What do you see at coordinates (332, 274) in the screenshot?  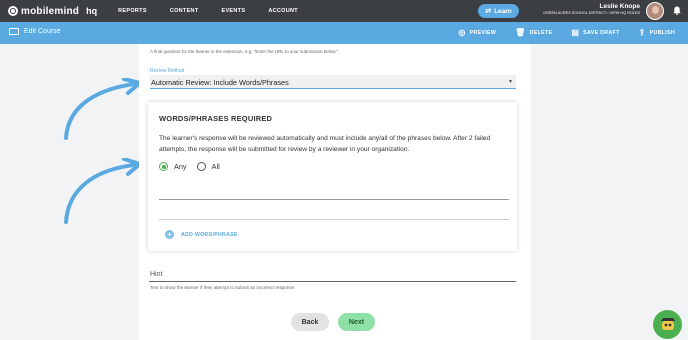 I see `hint-input: Hint` at bounding box center [332, 274].